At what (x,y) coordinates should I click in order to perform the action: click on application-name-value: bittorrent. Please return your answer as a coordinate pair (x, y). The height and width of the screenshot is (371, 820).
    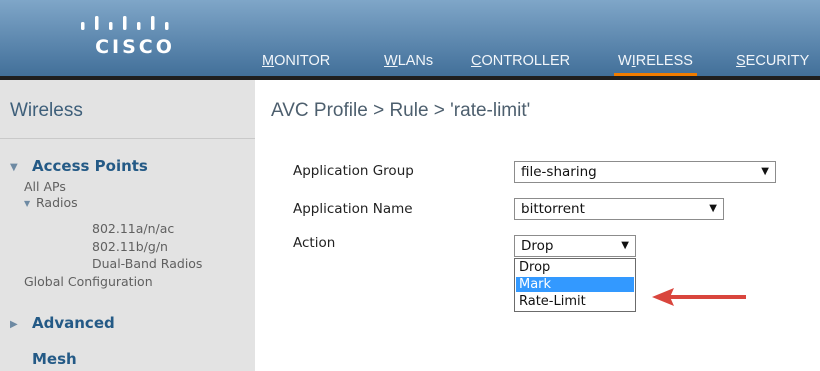
    Looking at the image, I should click on (553, 209).